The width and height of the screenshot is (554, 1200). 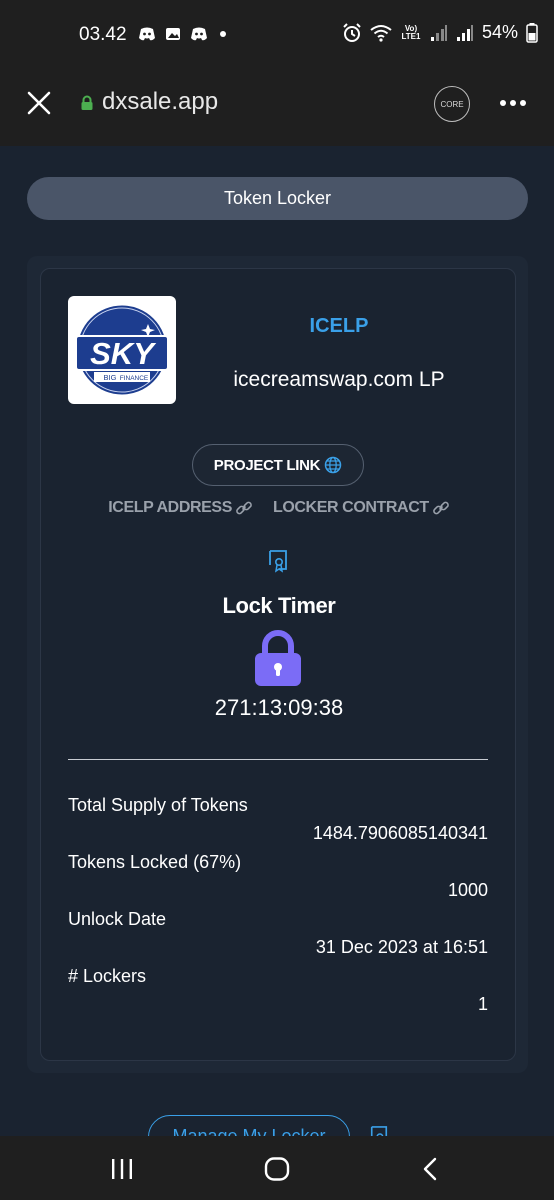 I want to click on token-locker-header: Token Locker, so click(x=277, y=198).